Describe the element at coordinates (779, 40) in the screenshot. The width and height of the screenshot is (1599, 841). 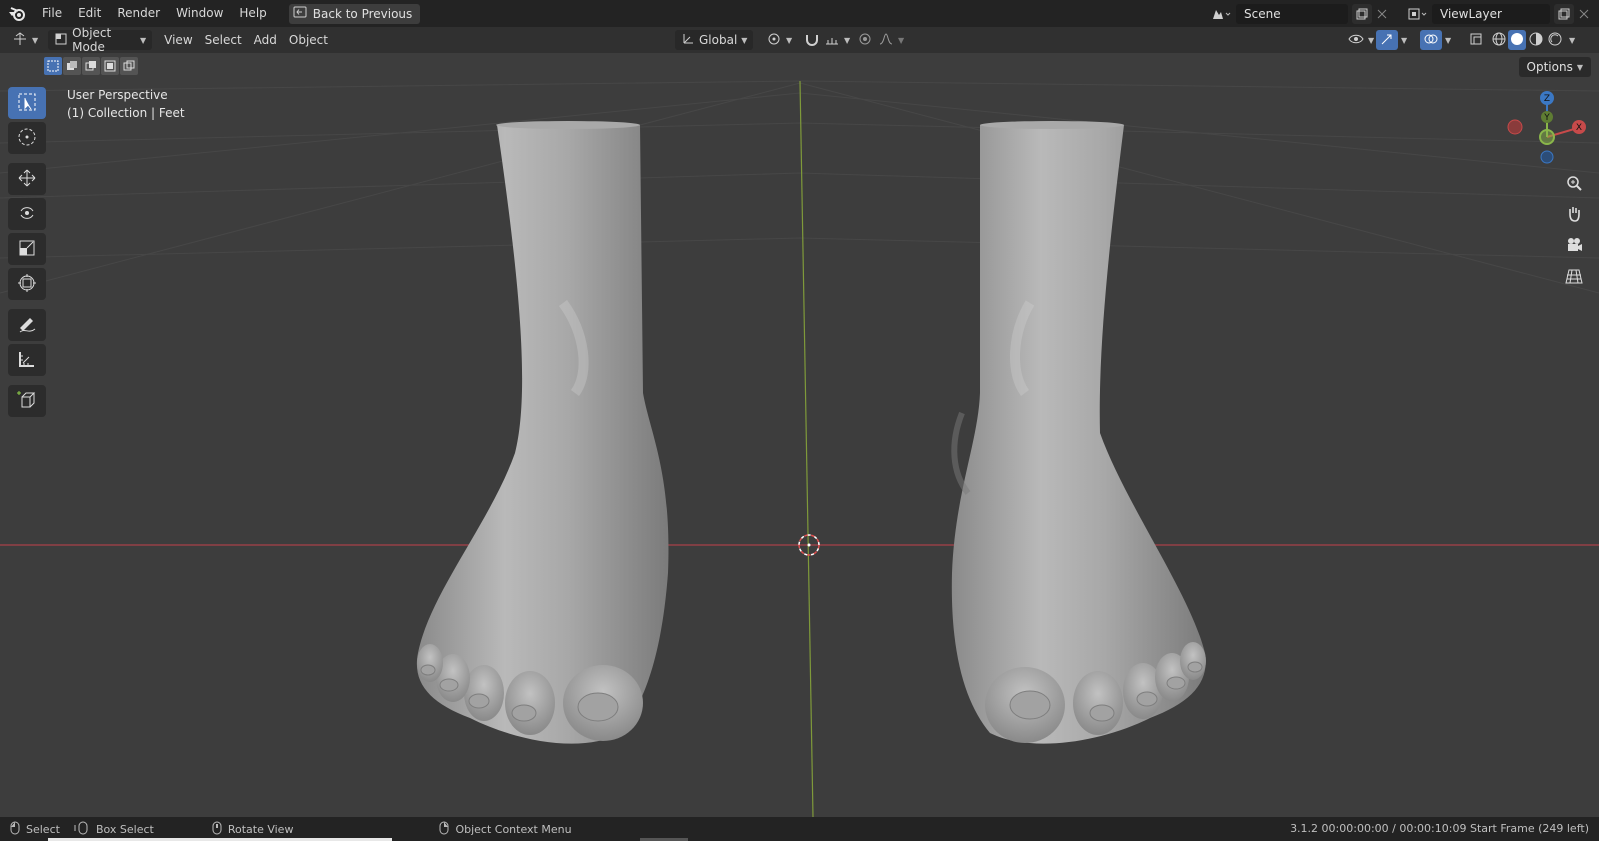
I see `pivot-point-button: ▼` at that location.